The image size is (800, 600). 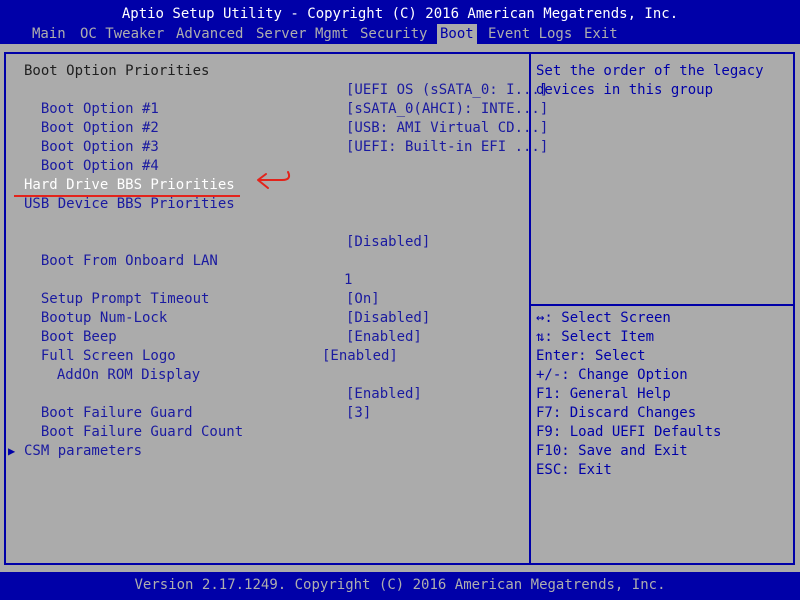 I want to click on boot-option-1-value: [UEFI OS (sSATA_0: I...], so click(x=447, y=90).